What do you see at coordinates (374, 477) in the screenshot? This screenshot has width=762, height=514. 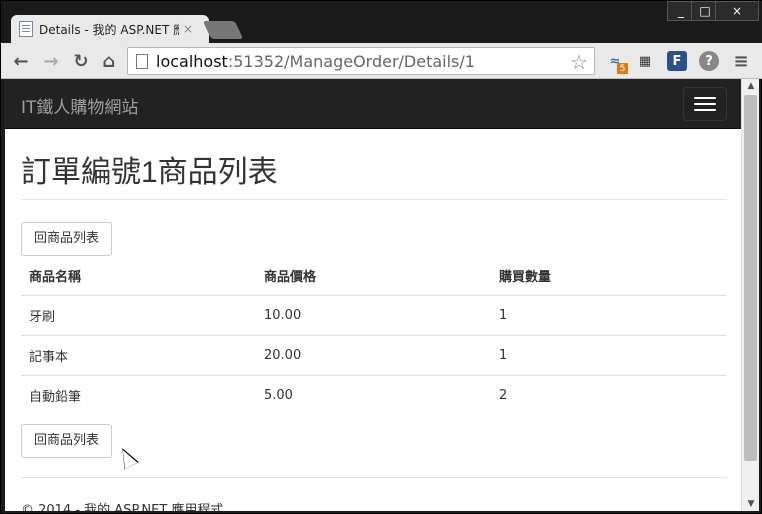 I see `footer-divider` at bounding box center [374, 477].